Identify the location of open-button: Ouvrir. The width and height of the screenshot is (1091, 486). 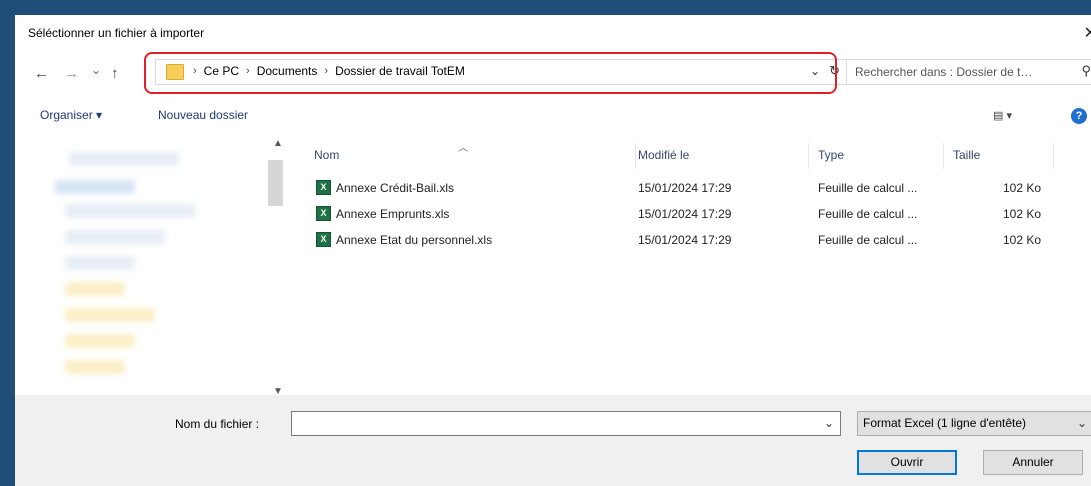
(907, 462).